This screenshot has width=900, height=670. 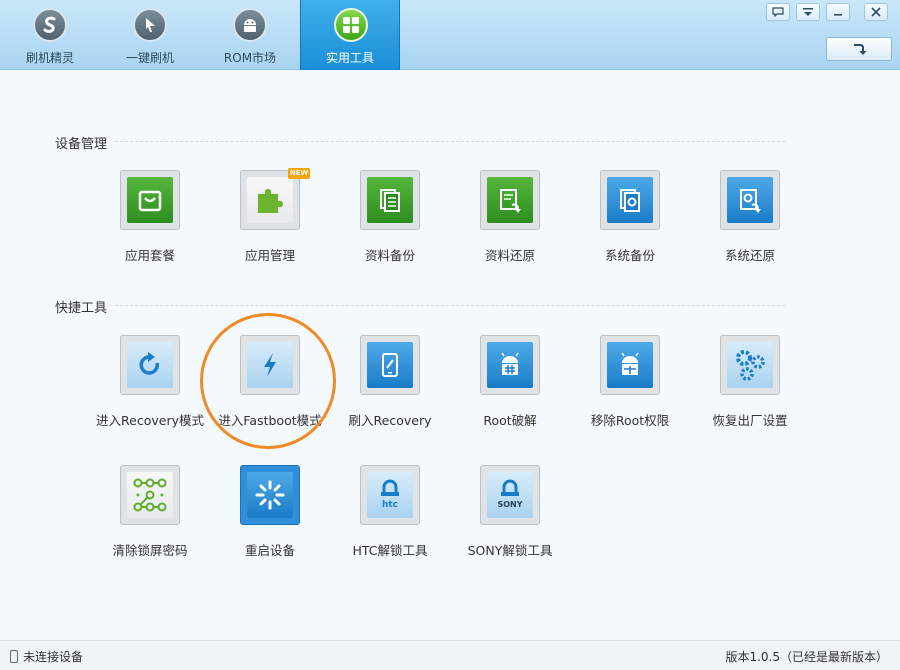 I want to click on tab-label: 一键刷机, so click(x=149, y=58).